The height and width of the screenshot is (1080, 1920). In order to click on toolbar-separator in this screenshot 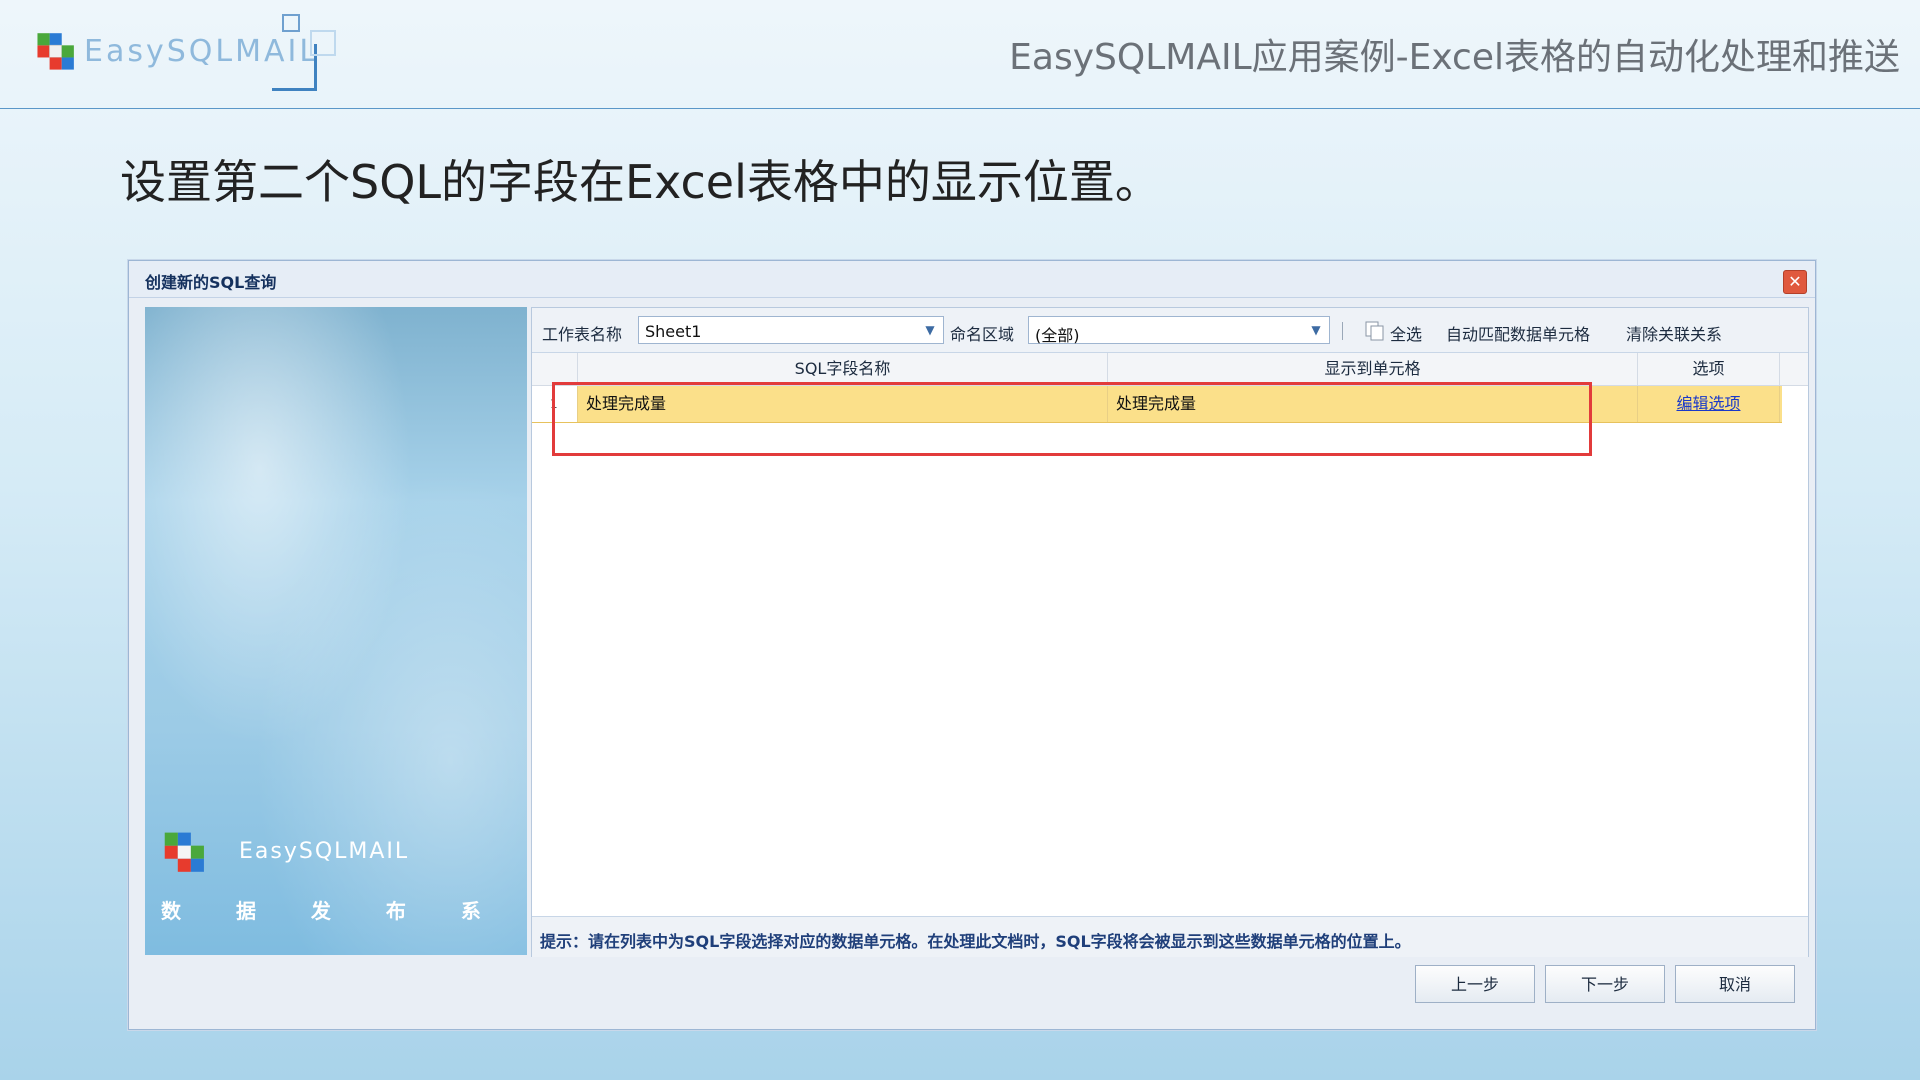, I will do `click(1342, 331)`.